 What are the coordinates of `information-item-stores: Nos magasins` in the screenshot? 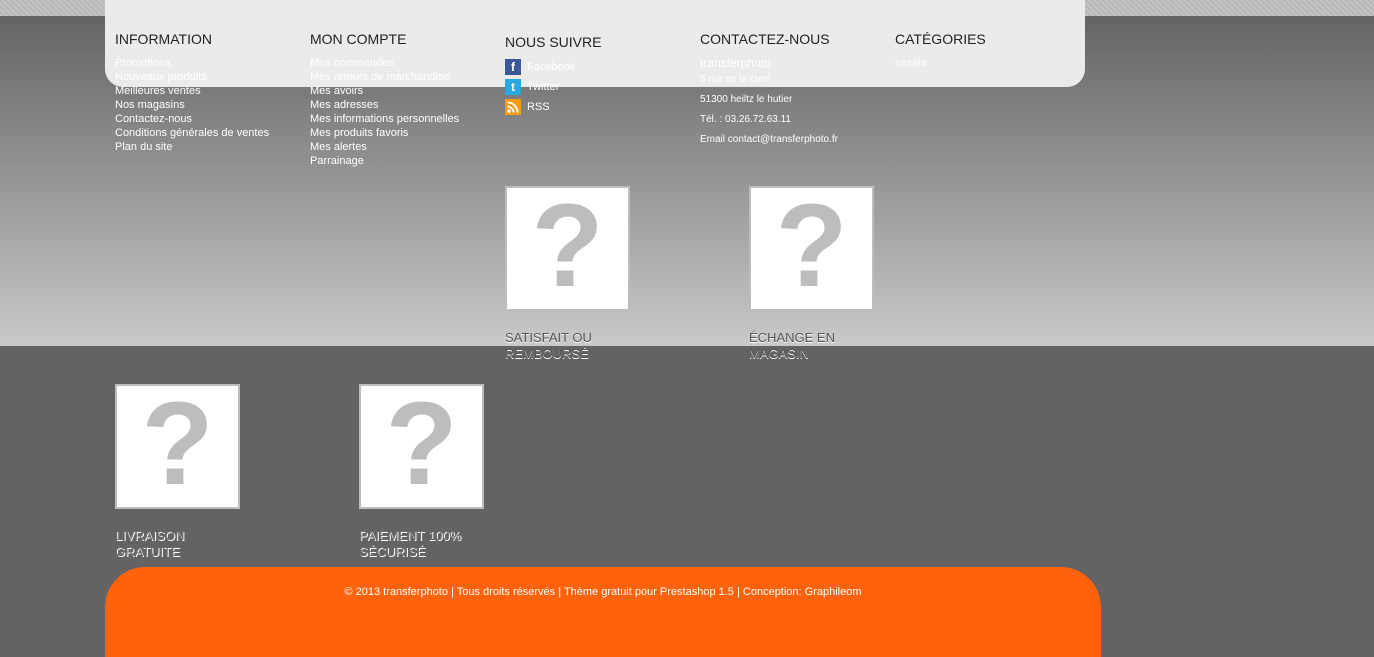 It's located at (192, 105).